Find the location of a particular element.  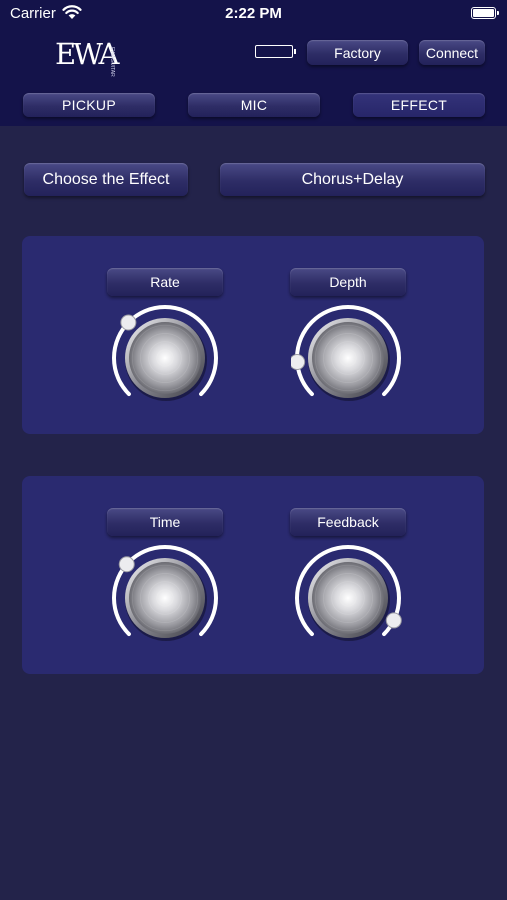

status-bar: Carrier 2:22 PM is located at coordinates (253, 15).